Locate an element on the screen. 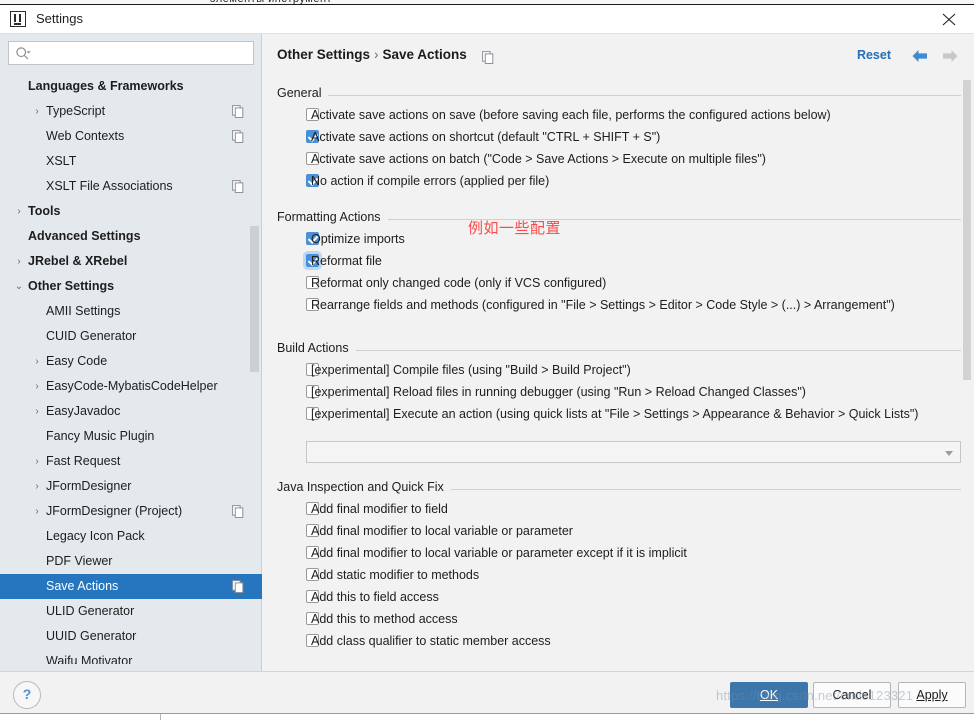  sidebar-item-advanced-settings: Advanced Settings is located at coordinates (131, 236).